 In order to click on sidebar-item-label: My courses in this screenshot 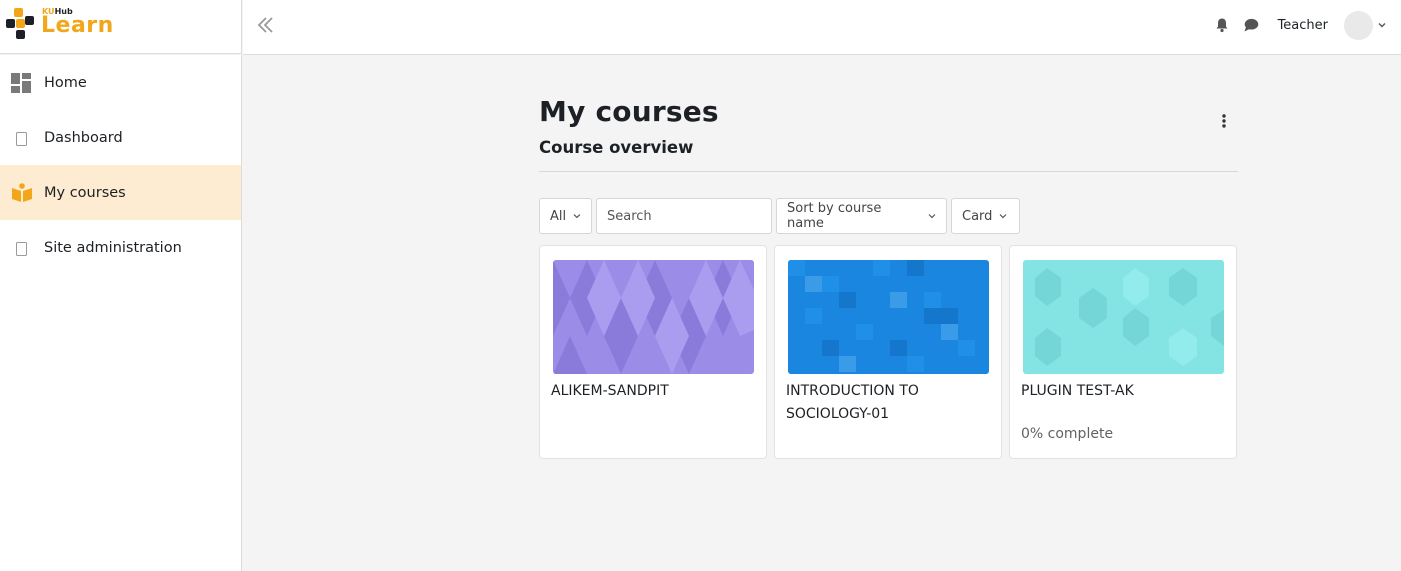, I will do `click(85, 192)`.